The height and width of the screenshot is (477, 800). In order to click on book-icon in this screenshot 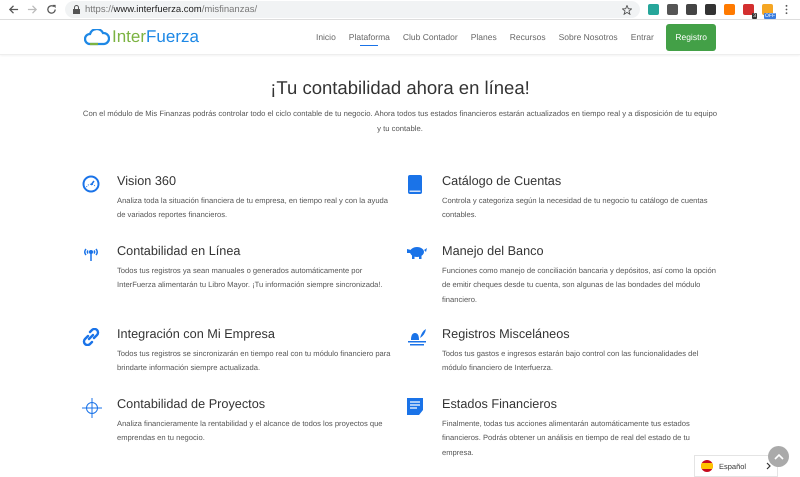, I will do `click(415, 184)`.